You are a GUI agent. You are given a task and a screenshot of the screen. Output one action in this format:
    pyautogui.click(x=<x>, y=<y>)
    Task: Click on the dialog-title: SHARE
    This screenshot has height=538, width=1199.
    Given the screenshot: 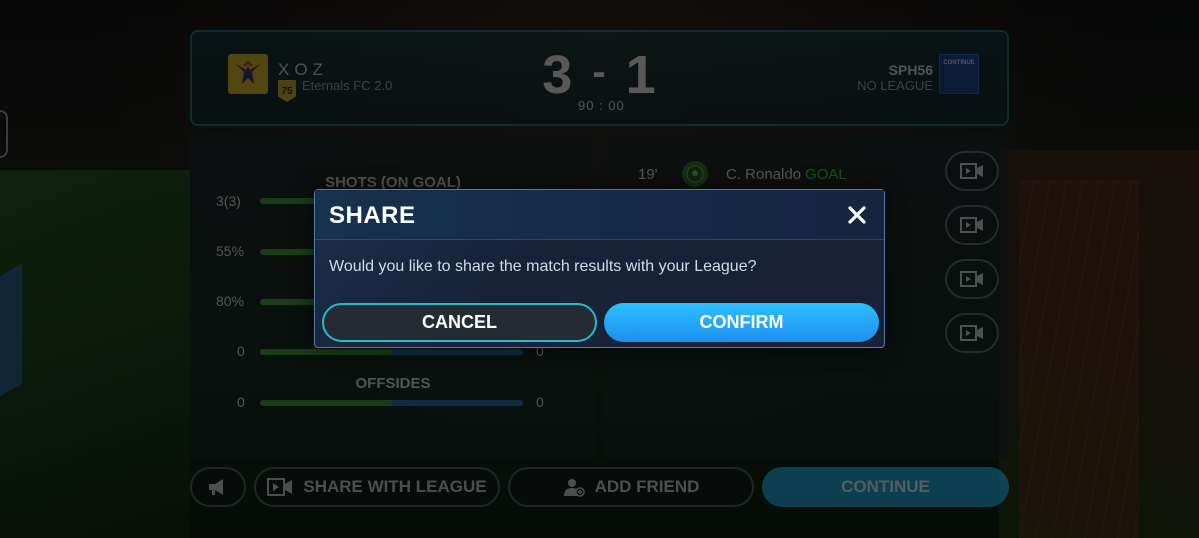 What is the action you would take?
    pyautogui.click(x=372, y=215)
    